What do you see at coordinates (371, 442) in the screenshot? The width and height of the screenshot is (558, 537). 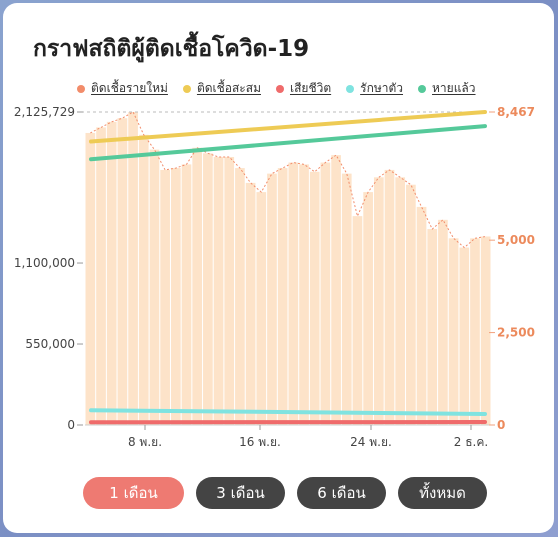 I see `x-axis-tick-label: 24 พ.ย.` at bounding box center [371, 442].